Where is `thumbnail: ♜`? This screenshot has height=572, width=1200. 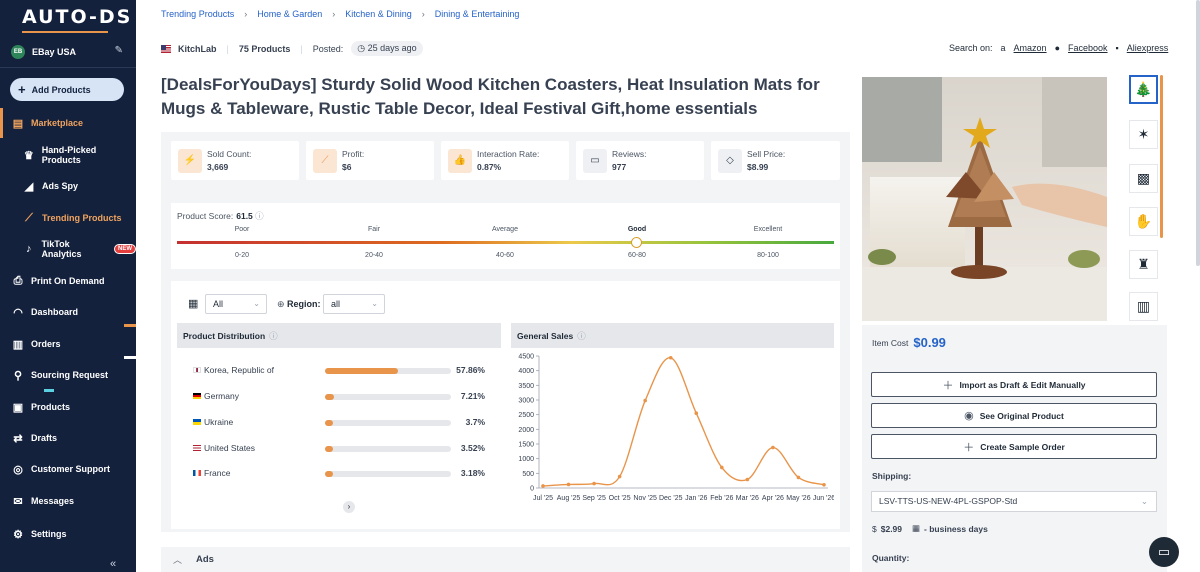
thumbnail: ♜ is located at coordinates (1143, 264).